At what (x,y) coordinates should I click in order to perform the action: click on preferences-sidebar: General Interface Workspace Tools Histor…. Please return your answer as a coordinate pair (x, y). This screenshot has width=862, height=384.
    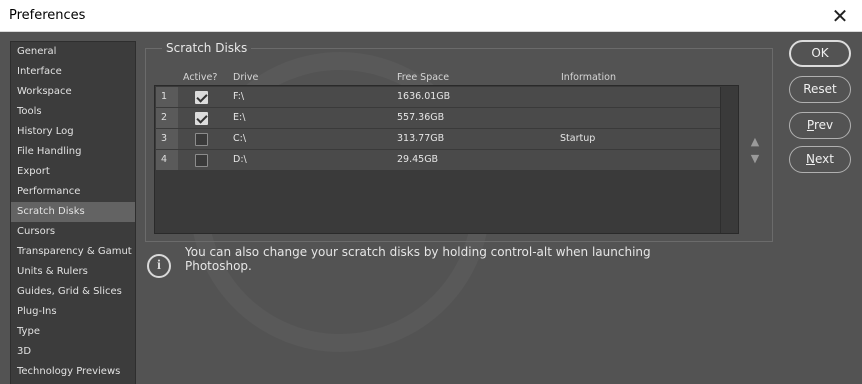
    Looking at the image, I should click on (73, 212).